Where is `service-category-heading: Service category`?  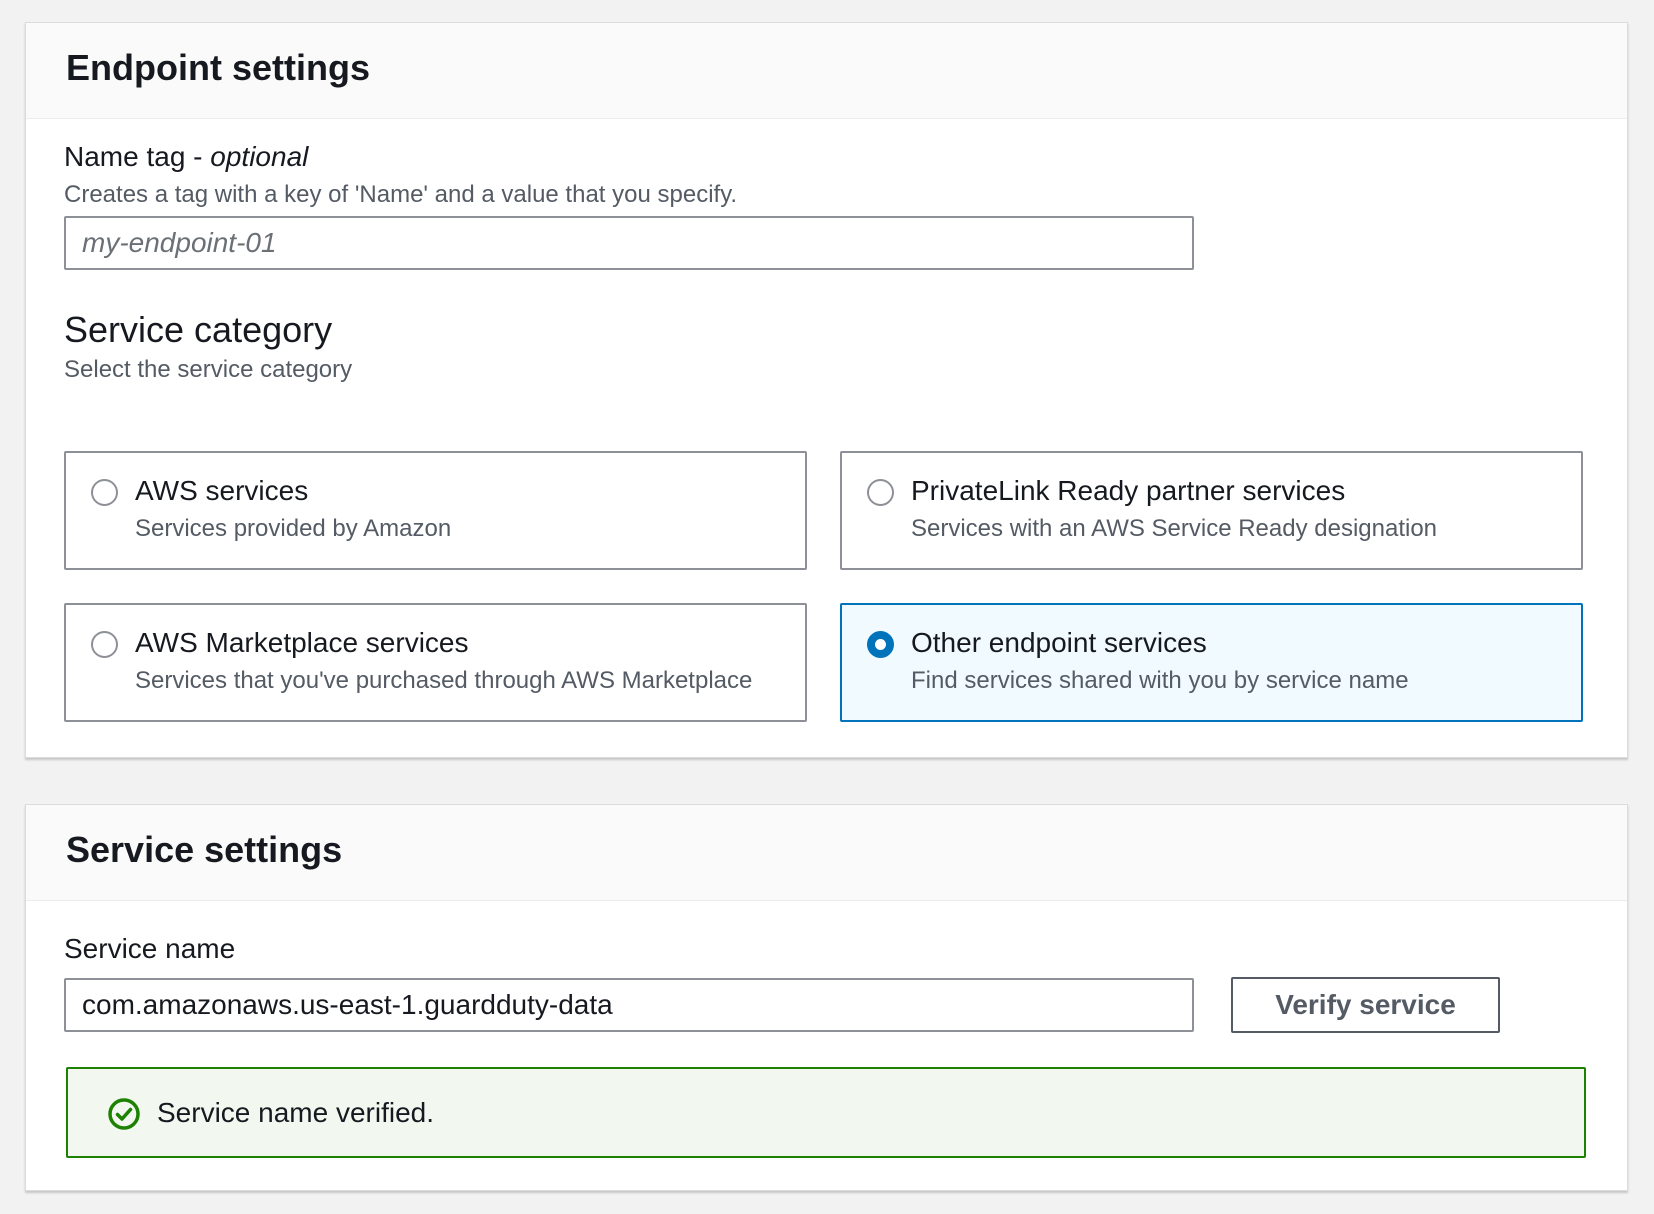
service-category-heading: Service category is located at coordinates (198, 329).